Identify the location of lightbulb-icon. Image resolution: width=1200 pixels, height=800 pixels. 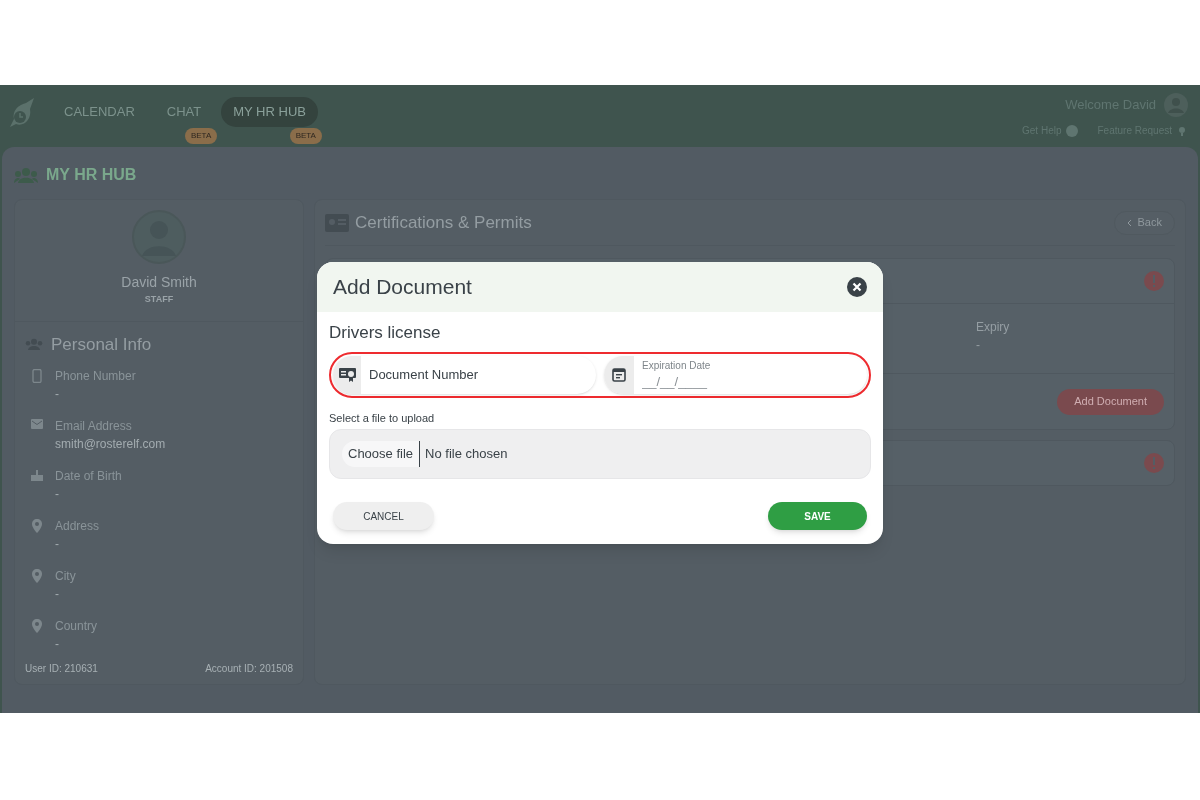
(1182, 130).